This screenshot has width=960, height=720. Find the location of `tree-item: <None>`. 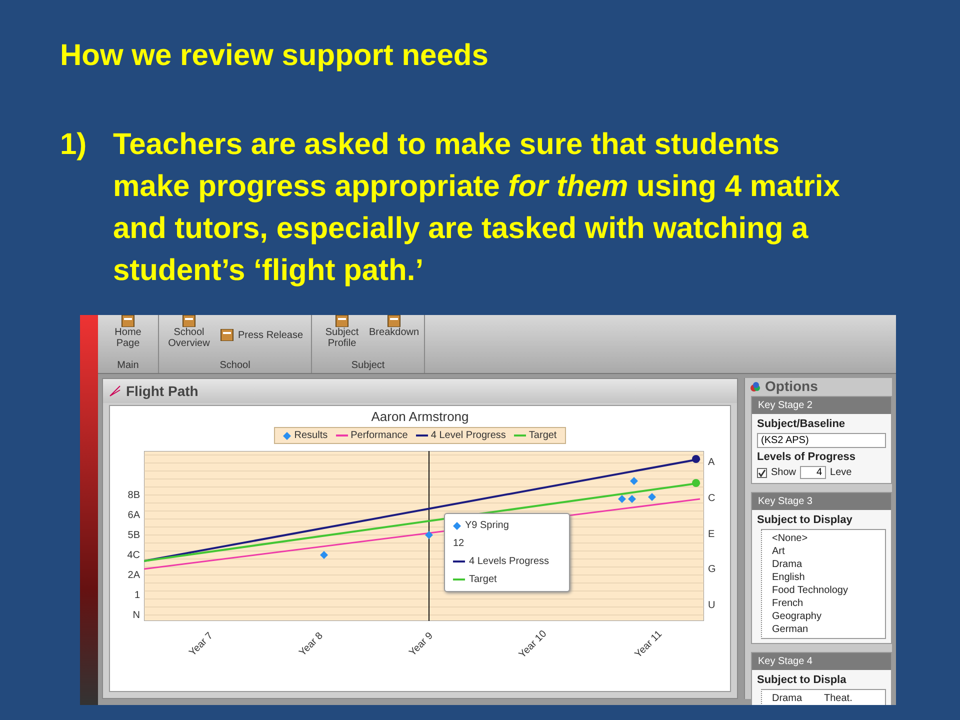

tree-item: <None> is located at coordinates (823, 538).